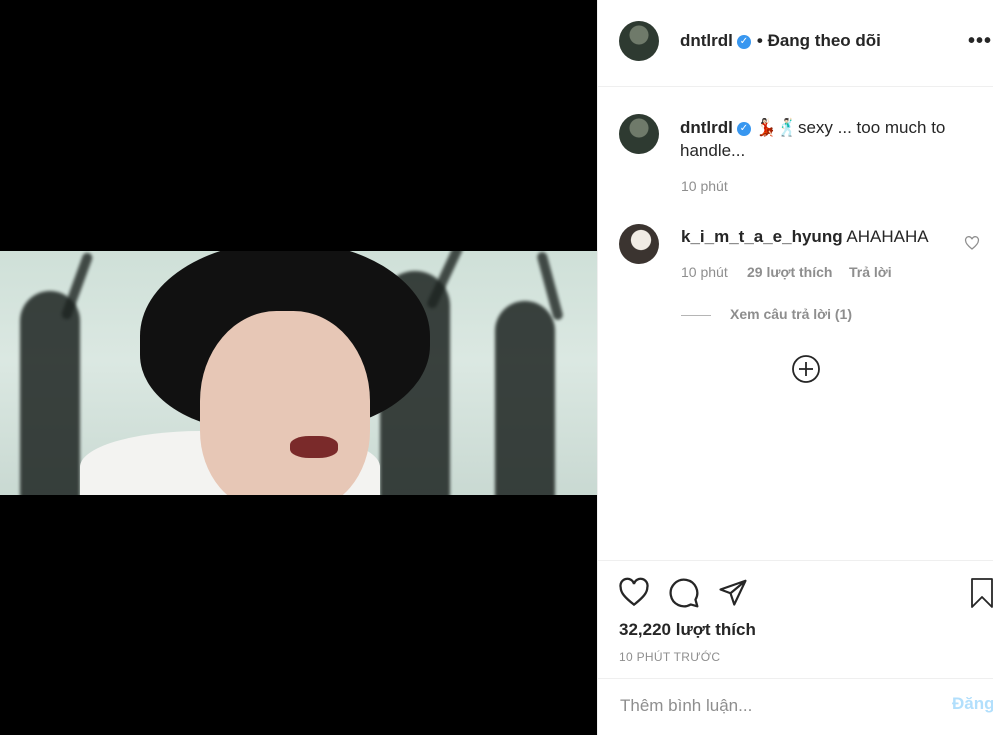 Image resolution: width=993 pixels, height=736 pixels. I want to click on author-avatar, so click(639, 41).